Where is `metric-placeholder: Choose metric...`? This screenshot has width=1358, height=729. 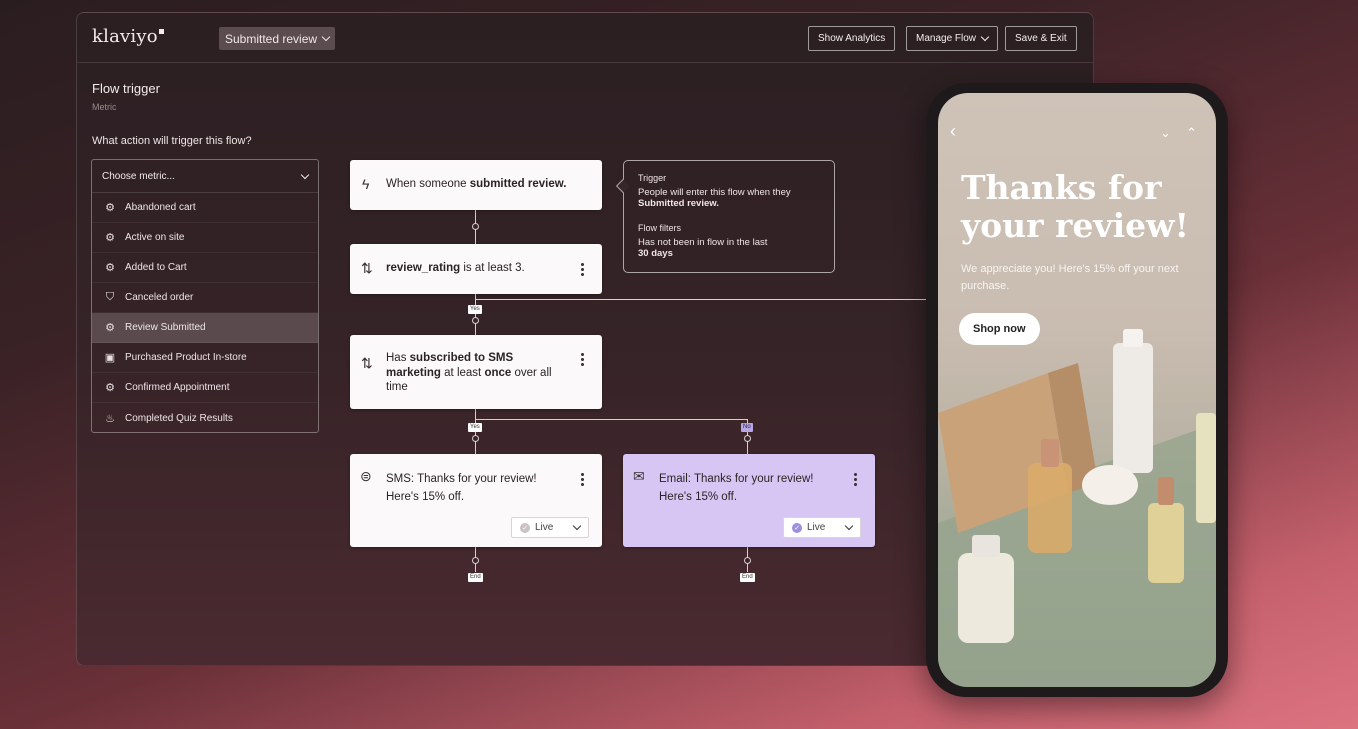
metric-placeholder: Choose metric... is located at coordinates (138, 176).